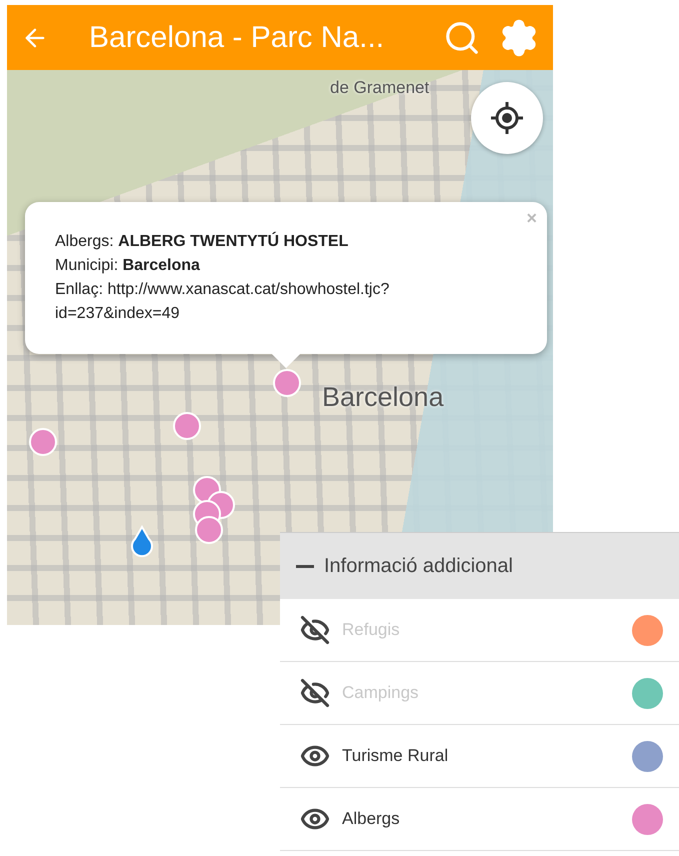  I want to click on popup-text: Albergs: ALBERG TWENTYTÚ HOSTEL, so click(202, 241).